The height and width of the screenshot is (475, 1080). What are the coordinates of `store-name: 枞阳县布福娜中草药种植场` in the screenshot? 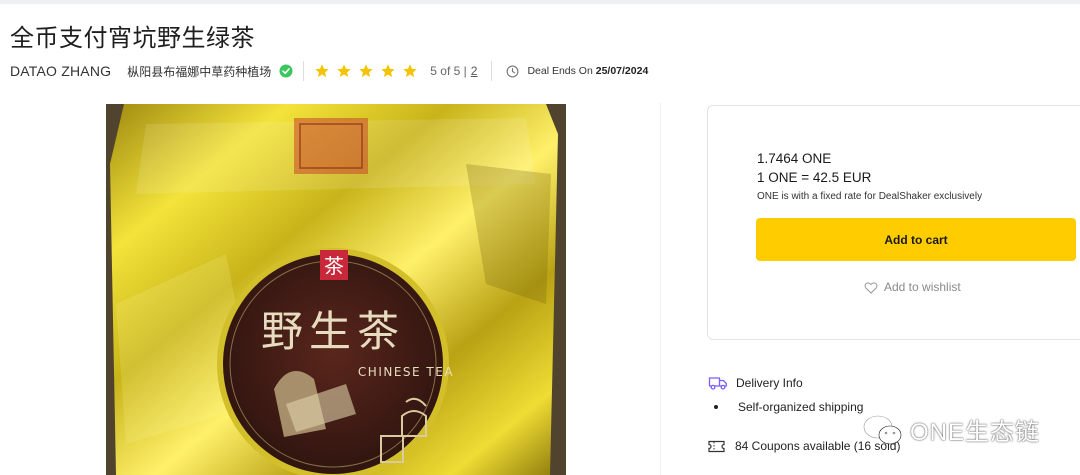 It's located at (199, 71).